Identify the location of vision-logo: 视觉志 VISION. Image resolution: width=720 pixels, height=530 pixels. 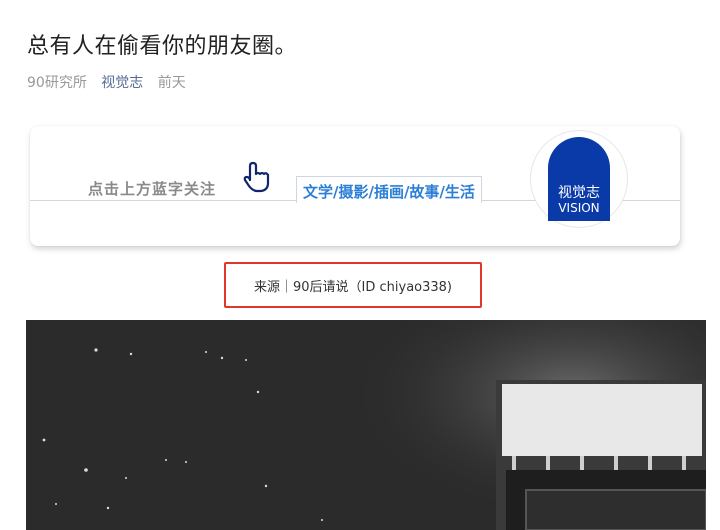
(579, 179).